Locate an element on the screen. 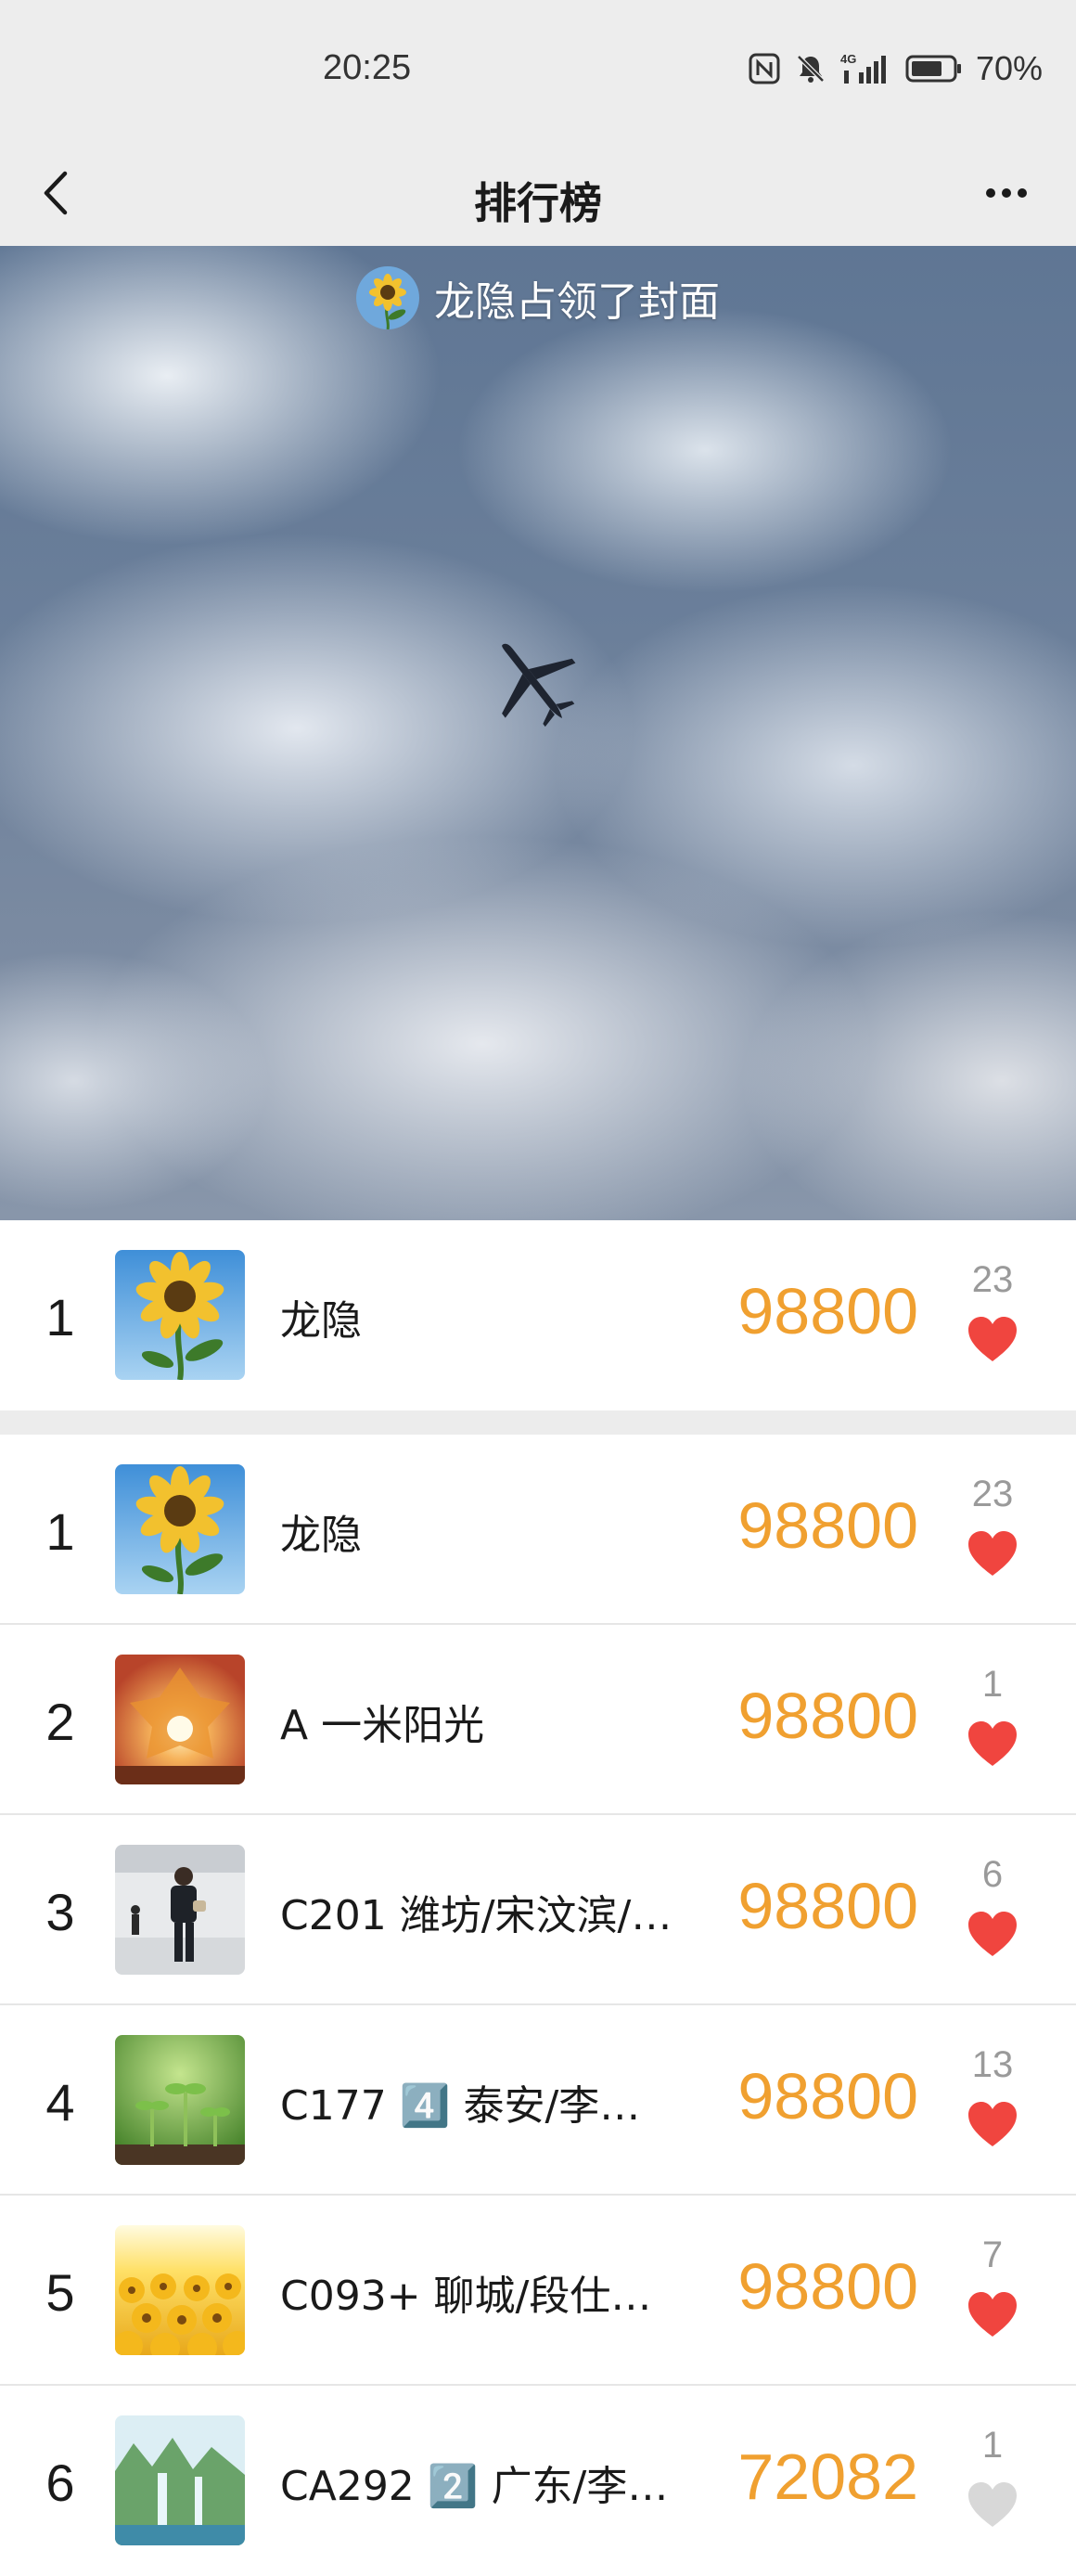 The height and width of the screenshot is (2576, 1076). ranking-row: 6 CA292 2️⃣ 广东/李… 72082 1 is located at coordinates (538, 2481).